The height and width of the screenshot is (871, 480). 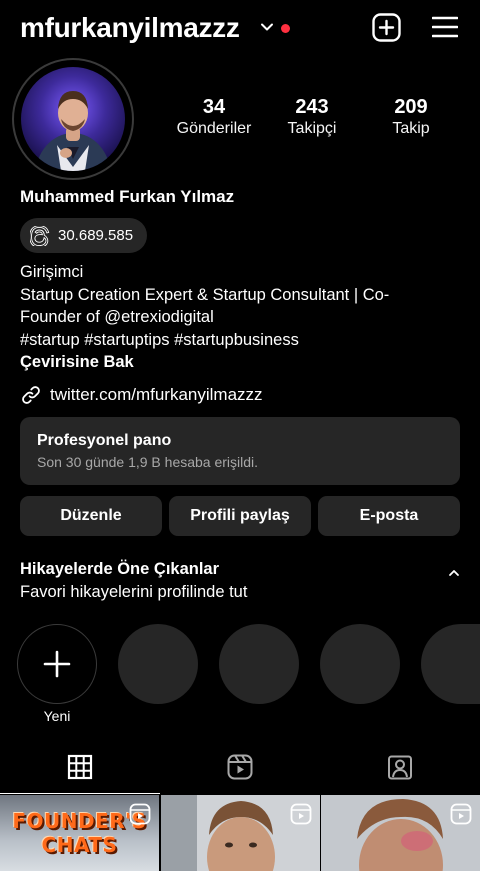 I want to click on profile-actions: Düzenle Profili paylaş E-posta, so click(x=240, y=516).